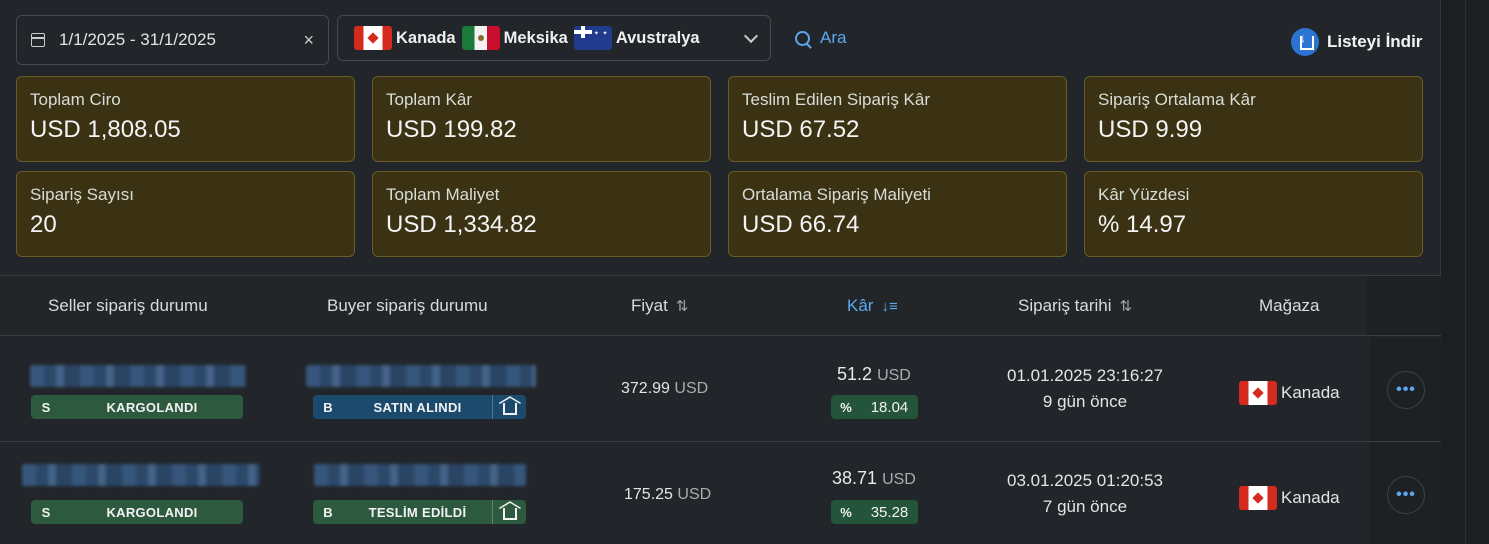 The height and width of the screenshot is (544, 1489). I want to click on search-icon, so click(802, 38).